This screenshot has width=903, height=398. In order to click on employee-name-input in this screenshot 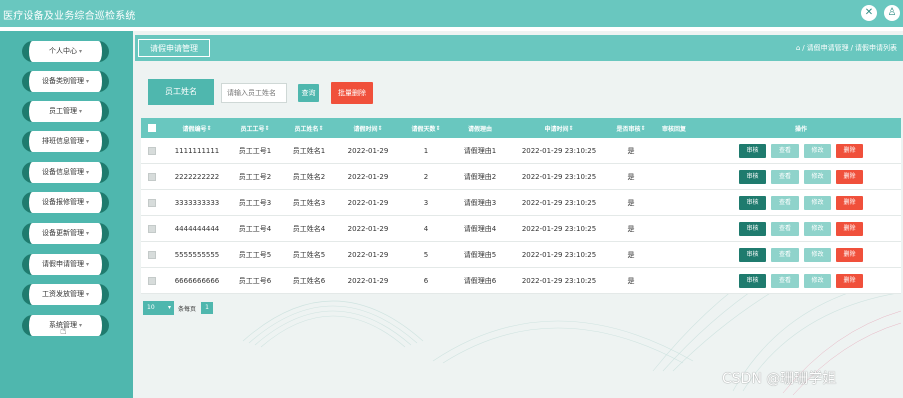, I will do `click(254, 93)`.